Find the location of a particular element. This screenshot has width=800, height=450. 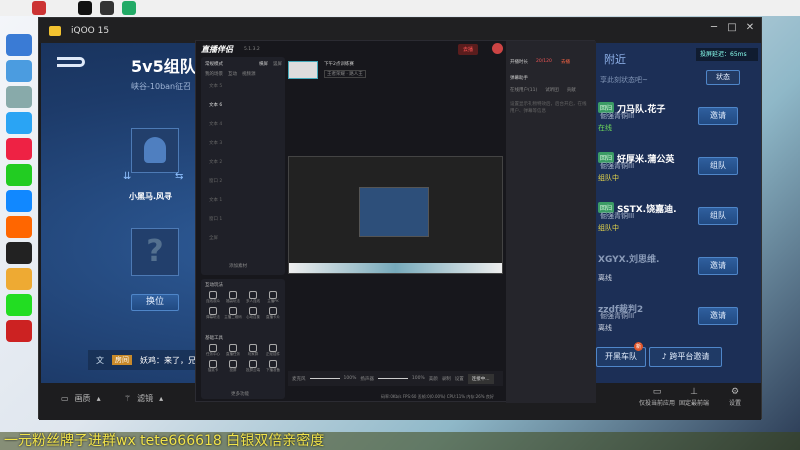

tab-portrait: 竖屏 is located at coordinates (277, 64).